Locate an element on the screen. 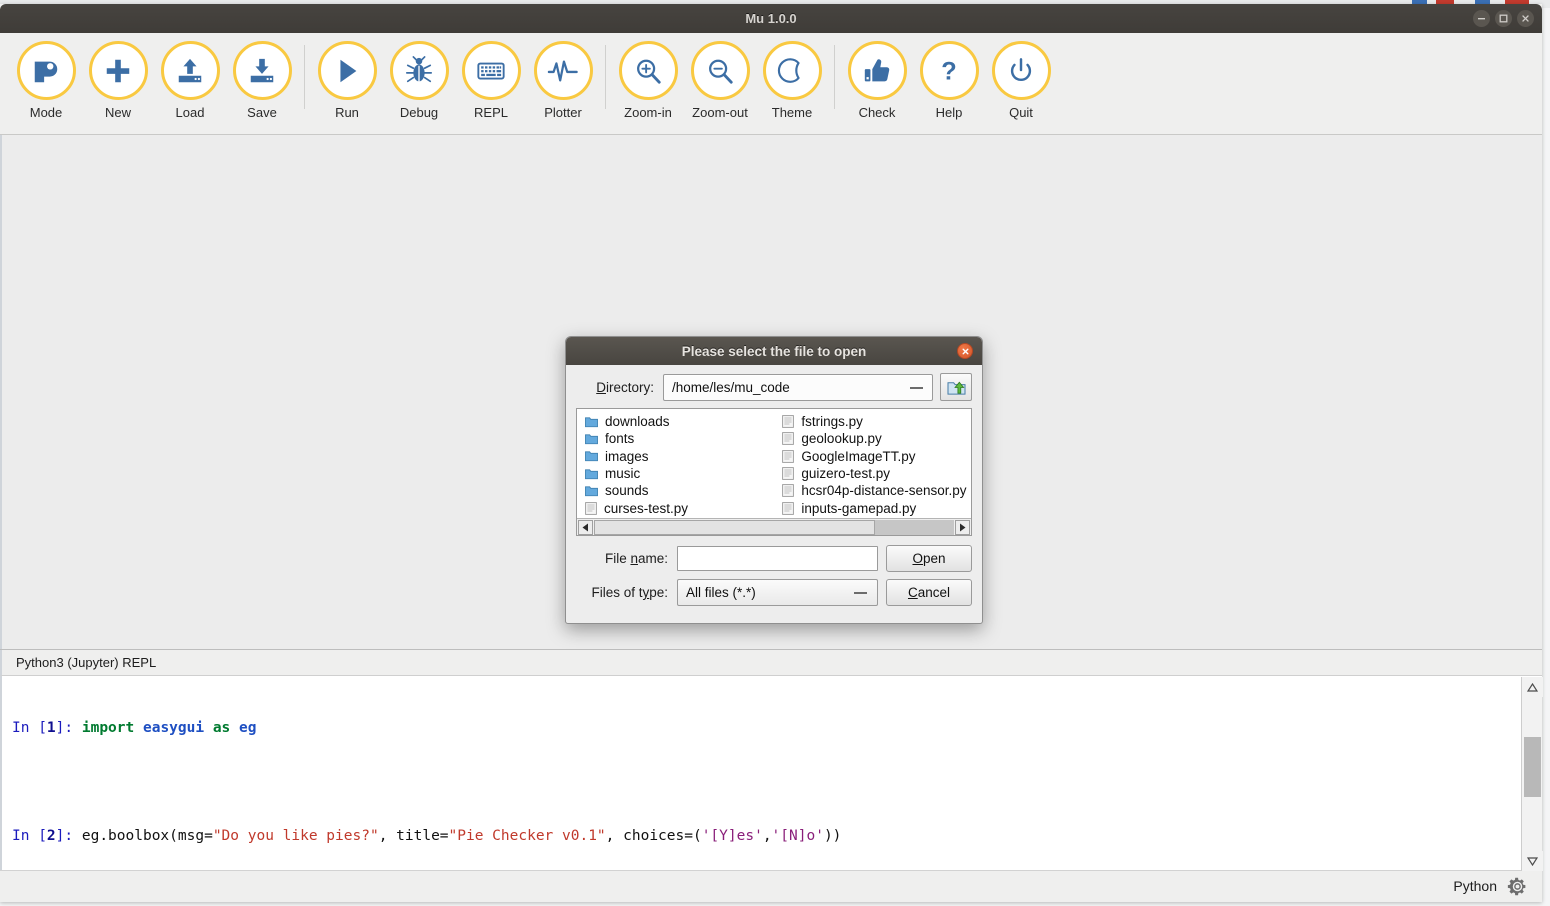 Image resolution: width=1550 pixels, height=906 pixels. plus-icon is located at coordinates (118, 70).